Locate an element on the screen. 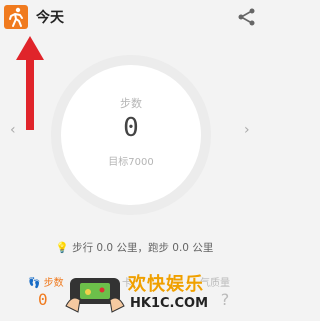  steps-count: 0 is located at coordinates (131, 128).